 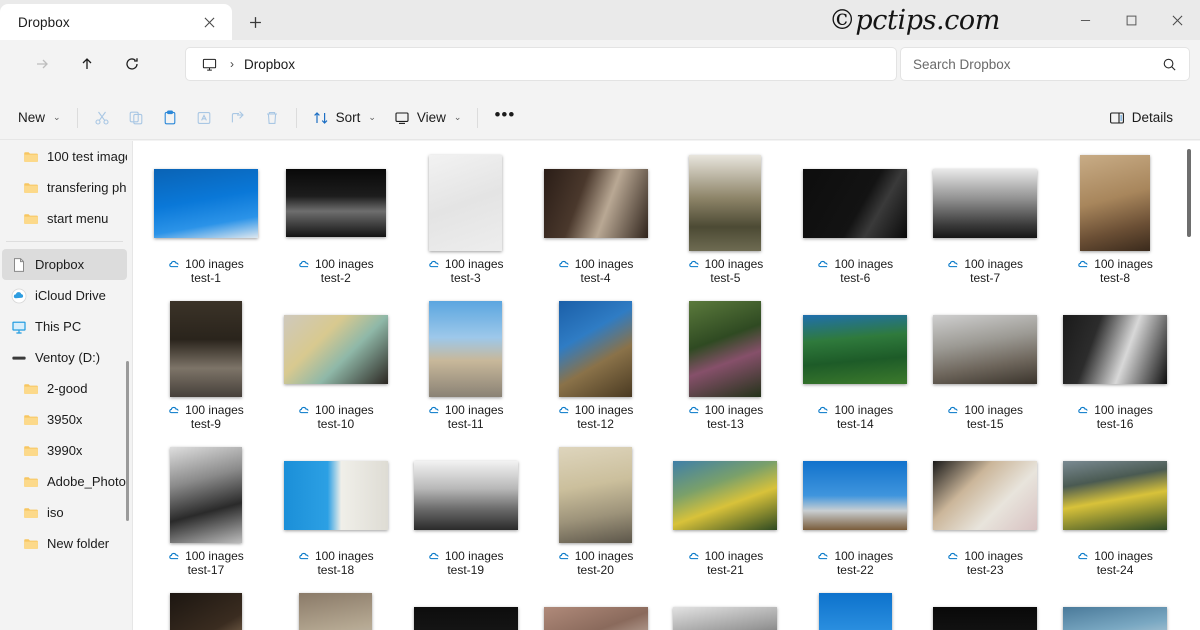 What do you see at coordinates (30, 156) in the screenshot?
I see `folder-icon` at bounding box center [30, 156].